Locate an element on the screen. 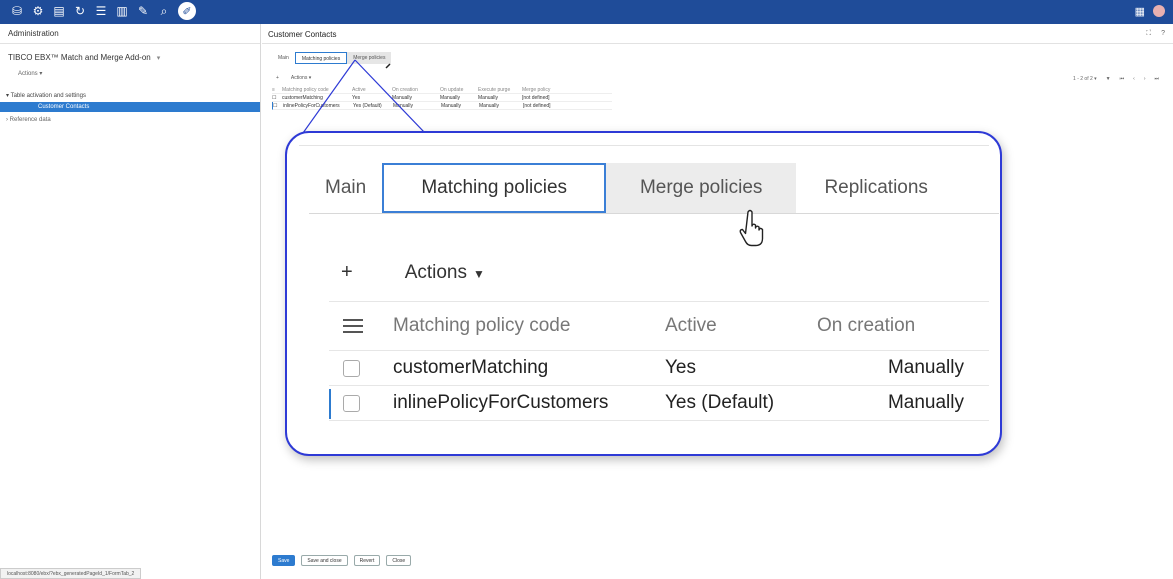 The image size is (1173, 579). table-row: customerMatching Yes Manually is located at coordinates (659, 368).